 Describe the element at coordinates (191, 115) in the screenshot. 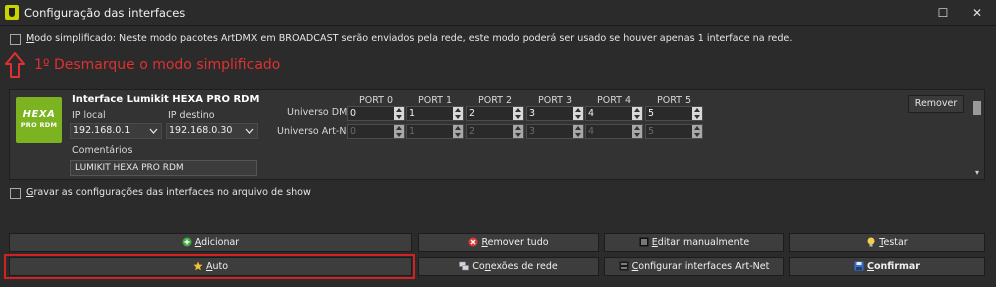

I see `dest-ip-label: IP destino` at that location.